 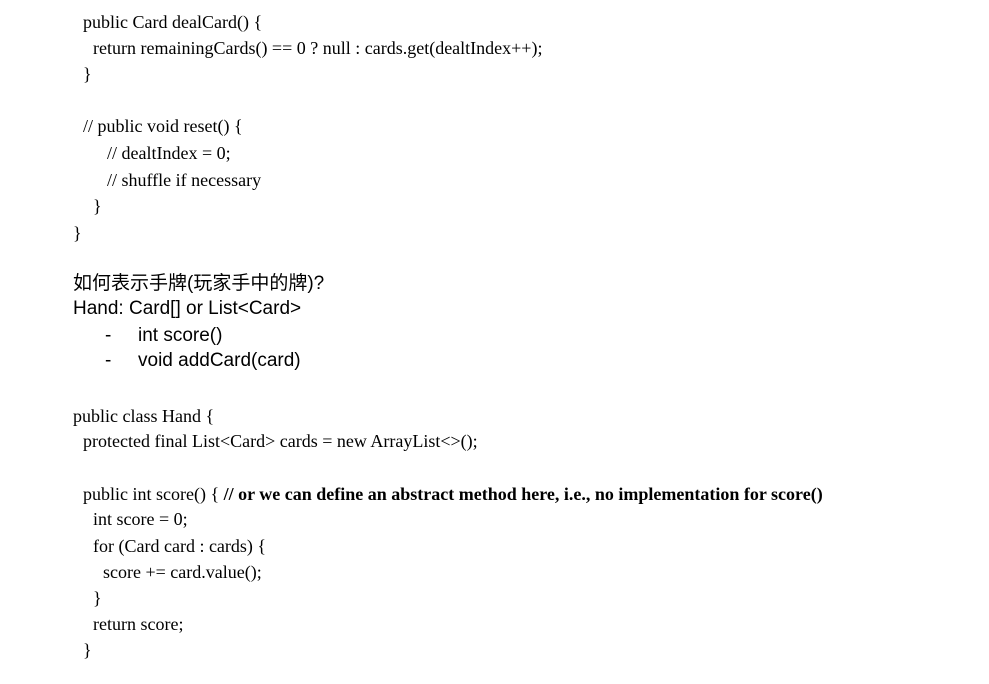 What do you see at coordinates (138, 624) in the screenshot?
I see `code-line-return-score: return score;` at bounding box center [138, 624].